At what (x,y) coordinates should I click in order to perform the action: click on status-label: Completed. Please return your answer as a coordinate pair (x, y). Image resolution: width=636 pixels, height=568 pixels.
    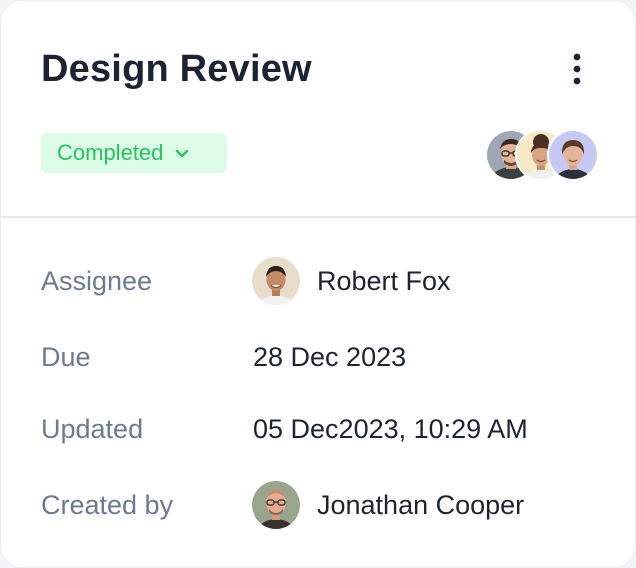
    Looking at the image, I should click on (110, 152).